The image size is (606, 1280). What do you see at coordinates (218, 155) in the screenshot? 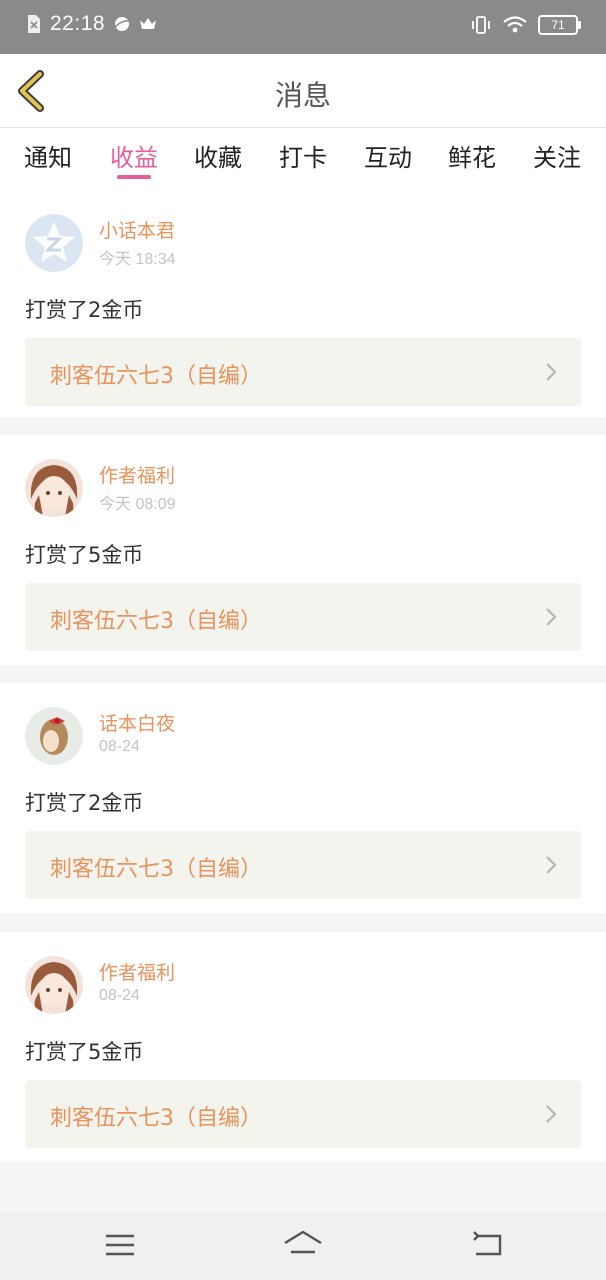
I see `tab-favorites: 收藏` at bounding box center [218, 155].